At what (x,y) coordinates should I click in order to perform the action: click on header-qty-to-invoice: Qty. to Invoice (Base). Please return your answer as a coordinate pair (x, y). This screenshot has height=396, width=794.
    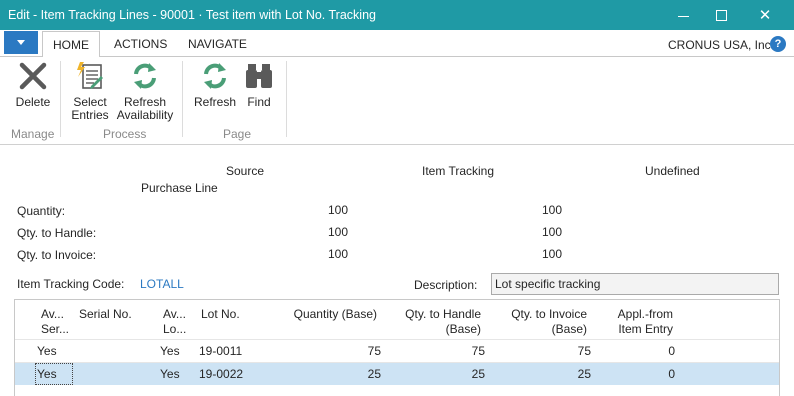
    Looking at the image, I should click on (537, 322).